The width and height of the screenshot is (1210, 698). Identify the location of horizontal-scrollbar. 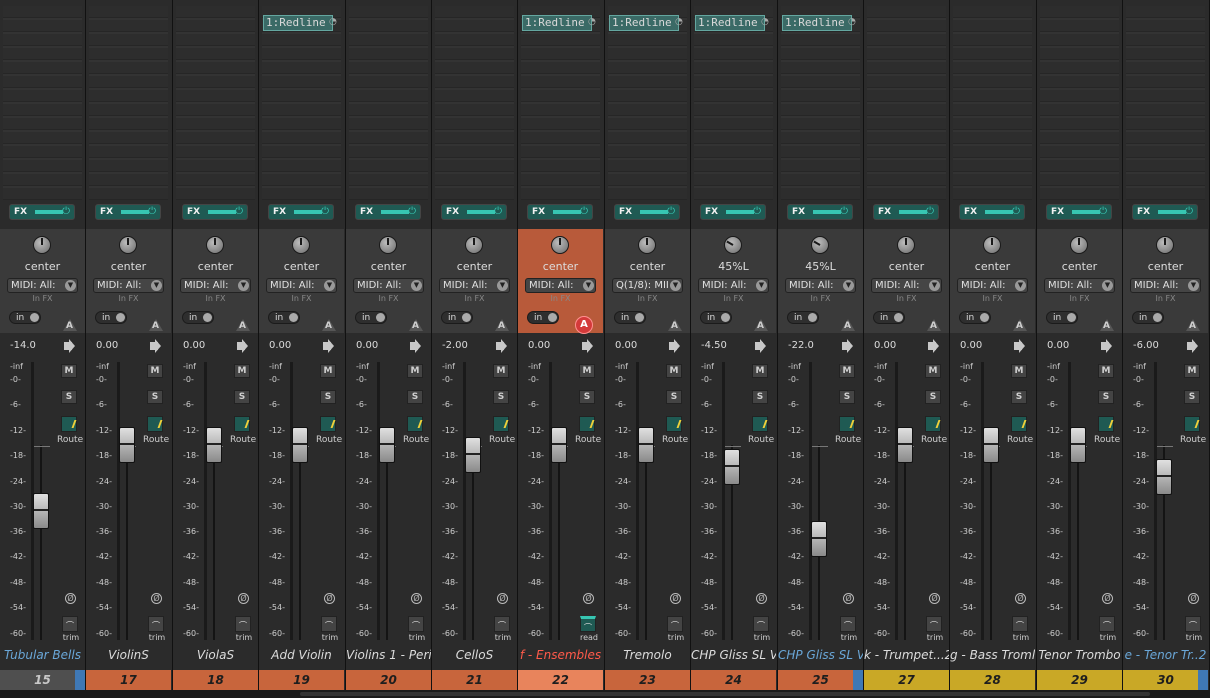
(605, 694).